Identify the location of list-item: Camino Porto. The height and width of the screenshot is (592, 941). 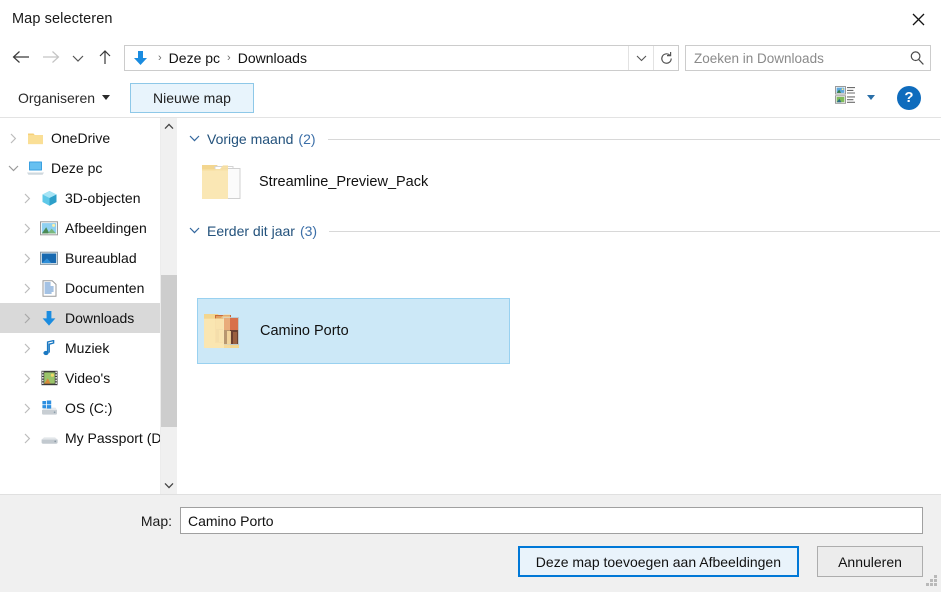
(353, 331).